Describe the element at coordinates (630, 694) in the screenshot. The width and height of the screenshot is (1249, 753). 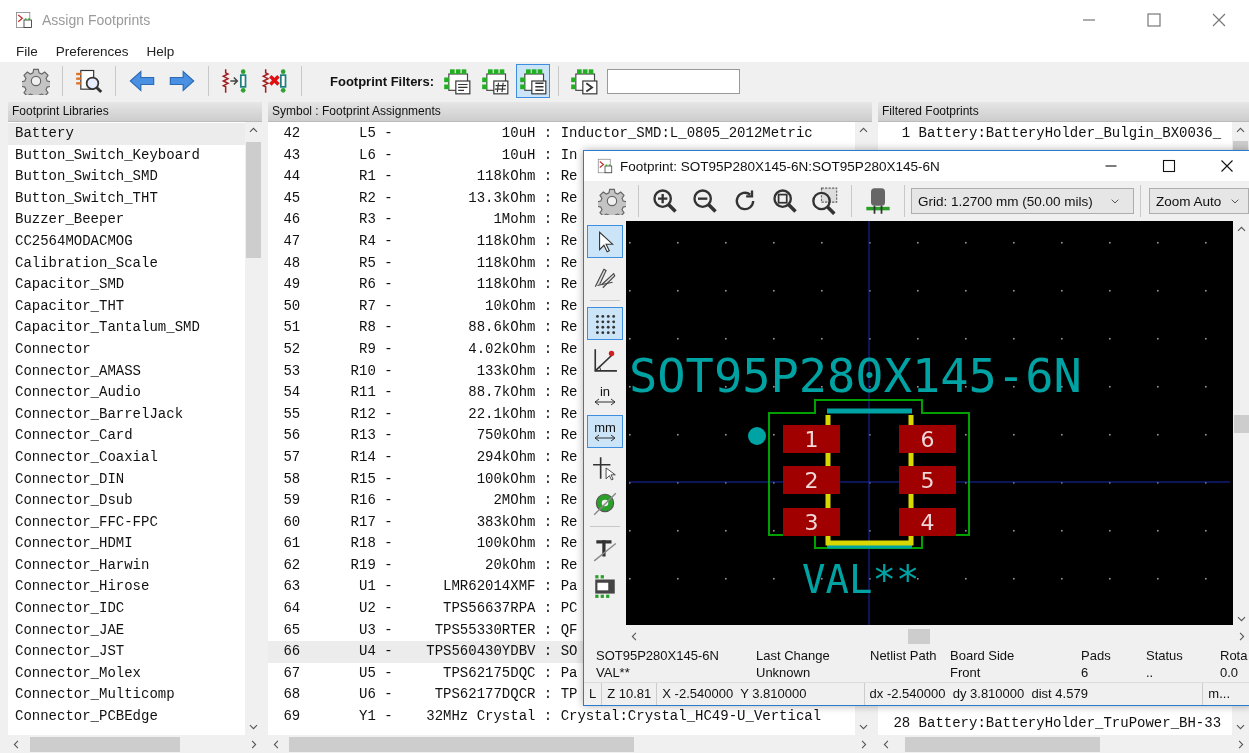
I see `status-field: Z 10.81` at that location.